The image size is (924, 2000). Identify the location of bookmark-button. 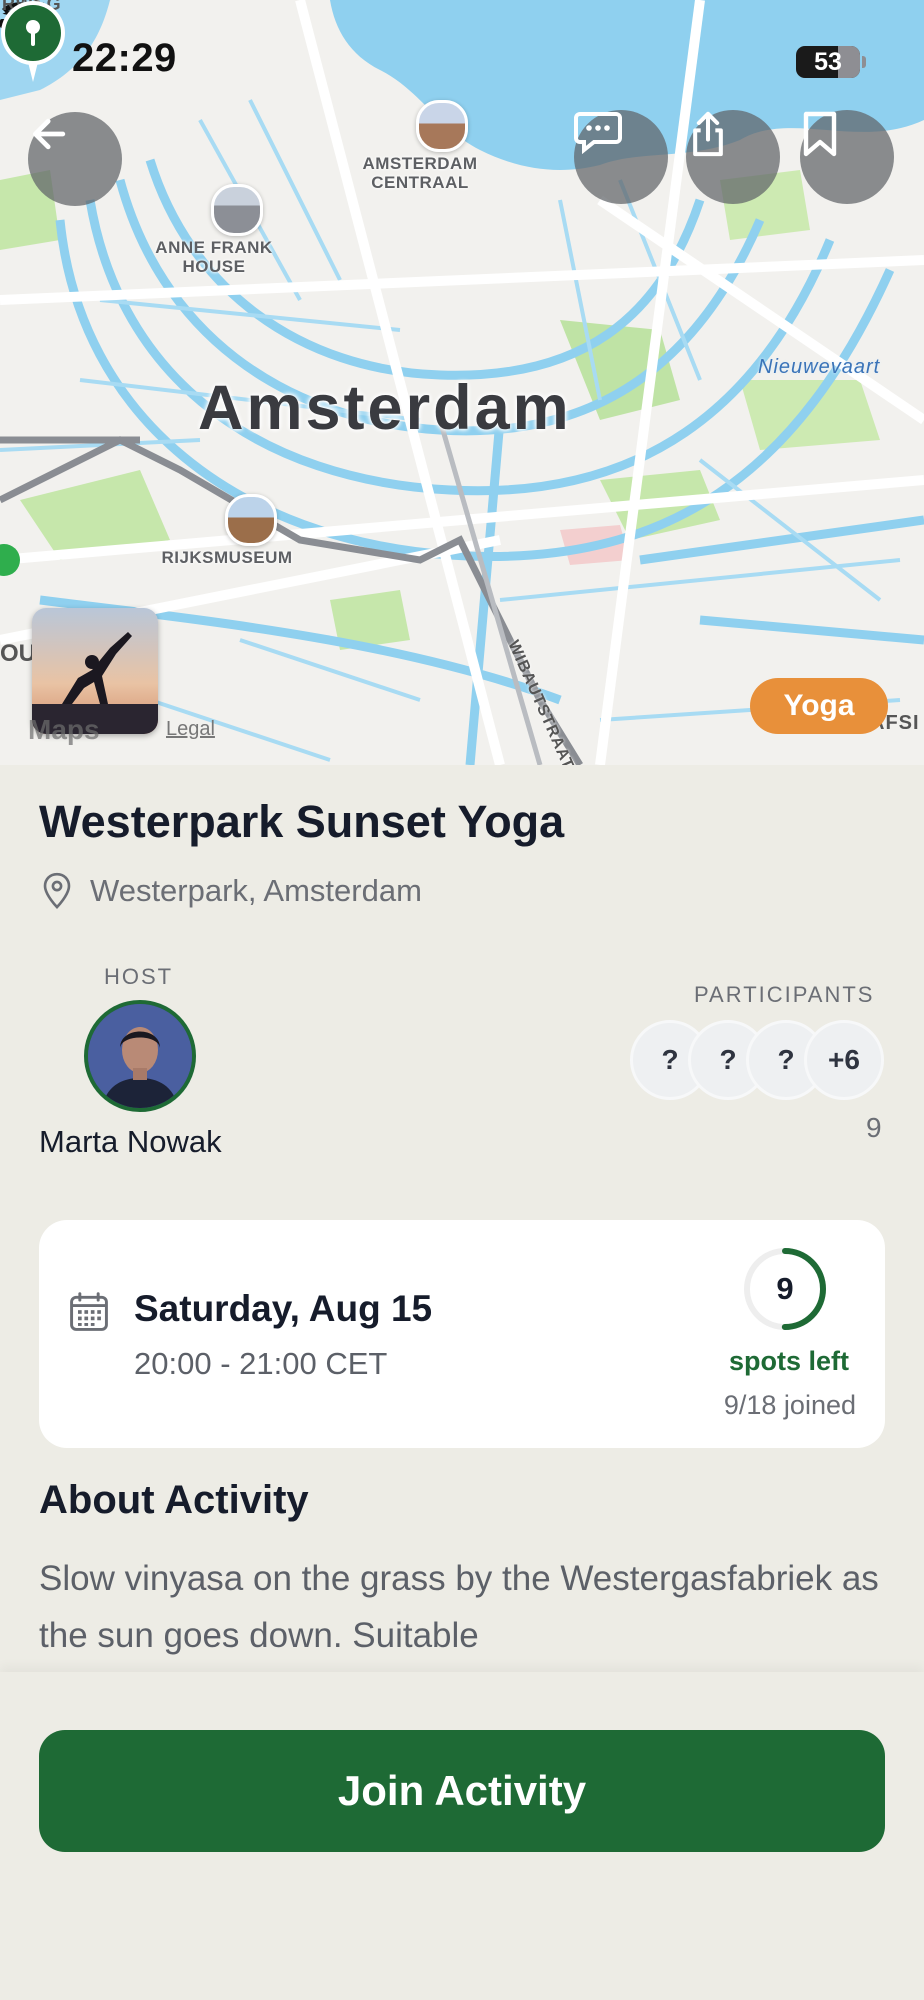
(847, 157).